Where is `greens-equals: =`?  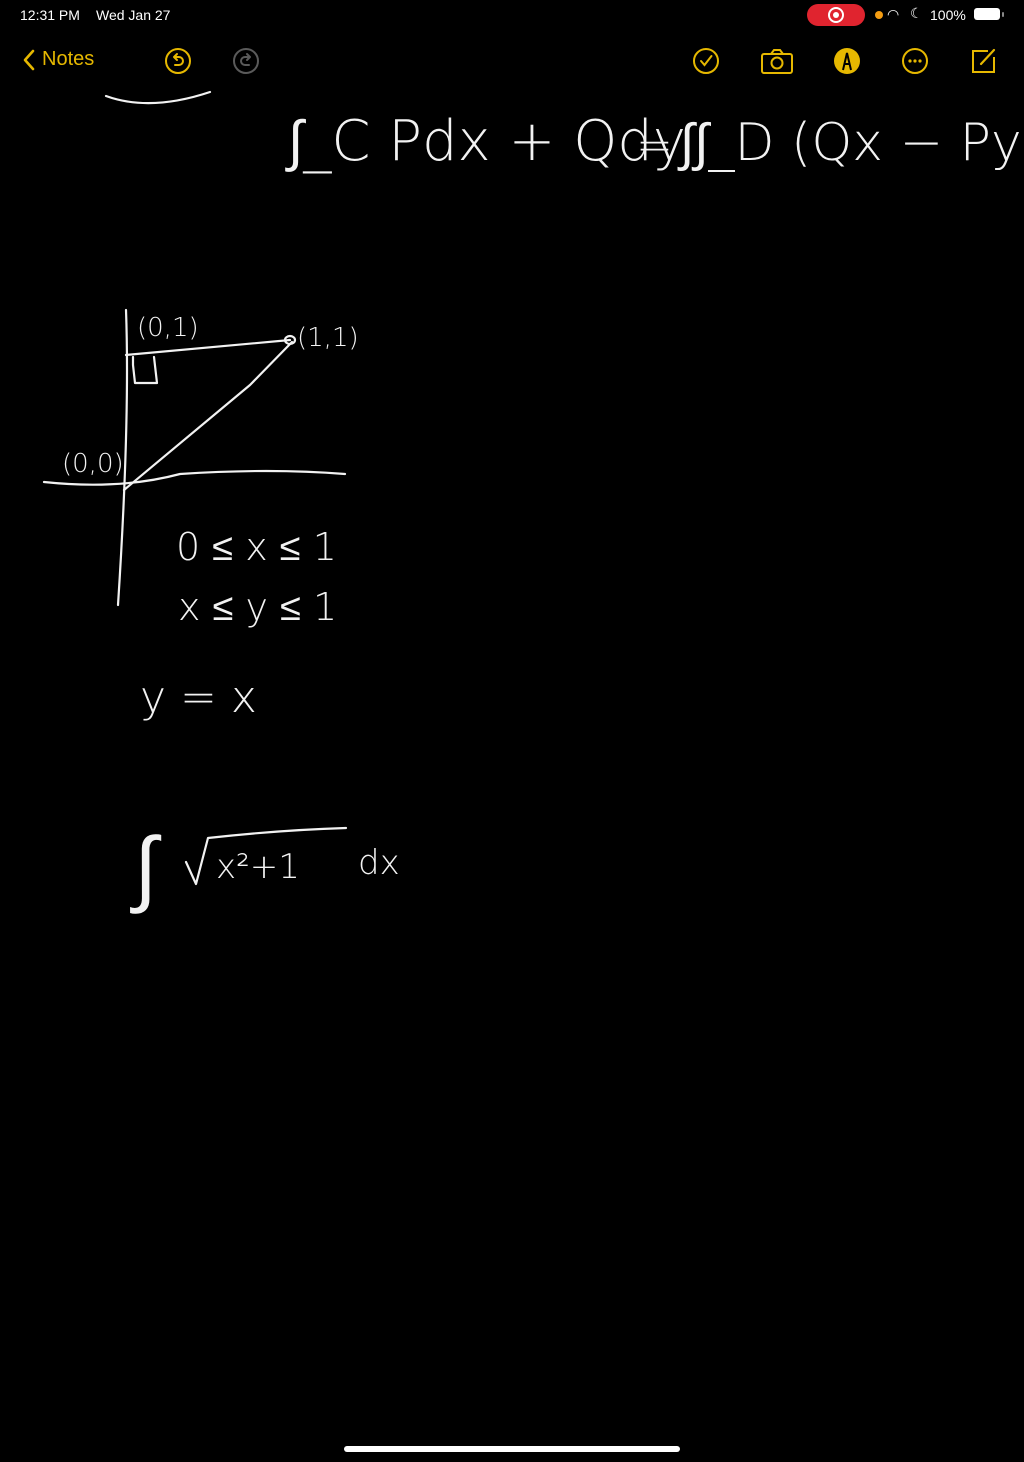
greens-equals: = is located at coordinates (654, 145).